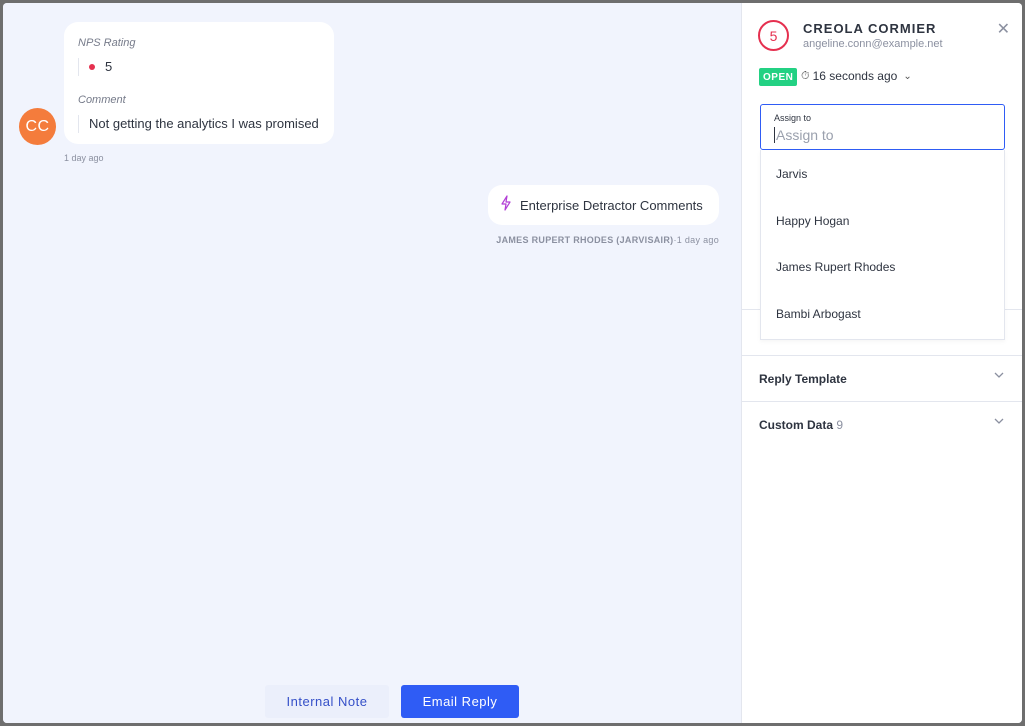  I want to click on outgoing-message: Enterprise Detractor Comments, so click(603, 205).